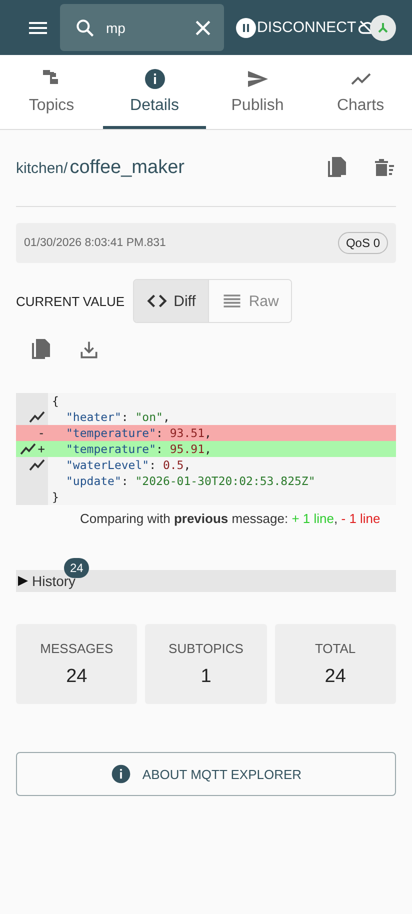 The image size is (412, 914). What do you see at coordinates (138, 449) in the screenshot?
I see `code-line: "temperature": 95.91,` at bounding box center [138, 449].